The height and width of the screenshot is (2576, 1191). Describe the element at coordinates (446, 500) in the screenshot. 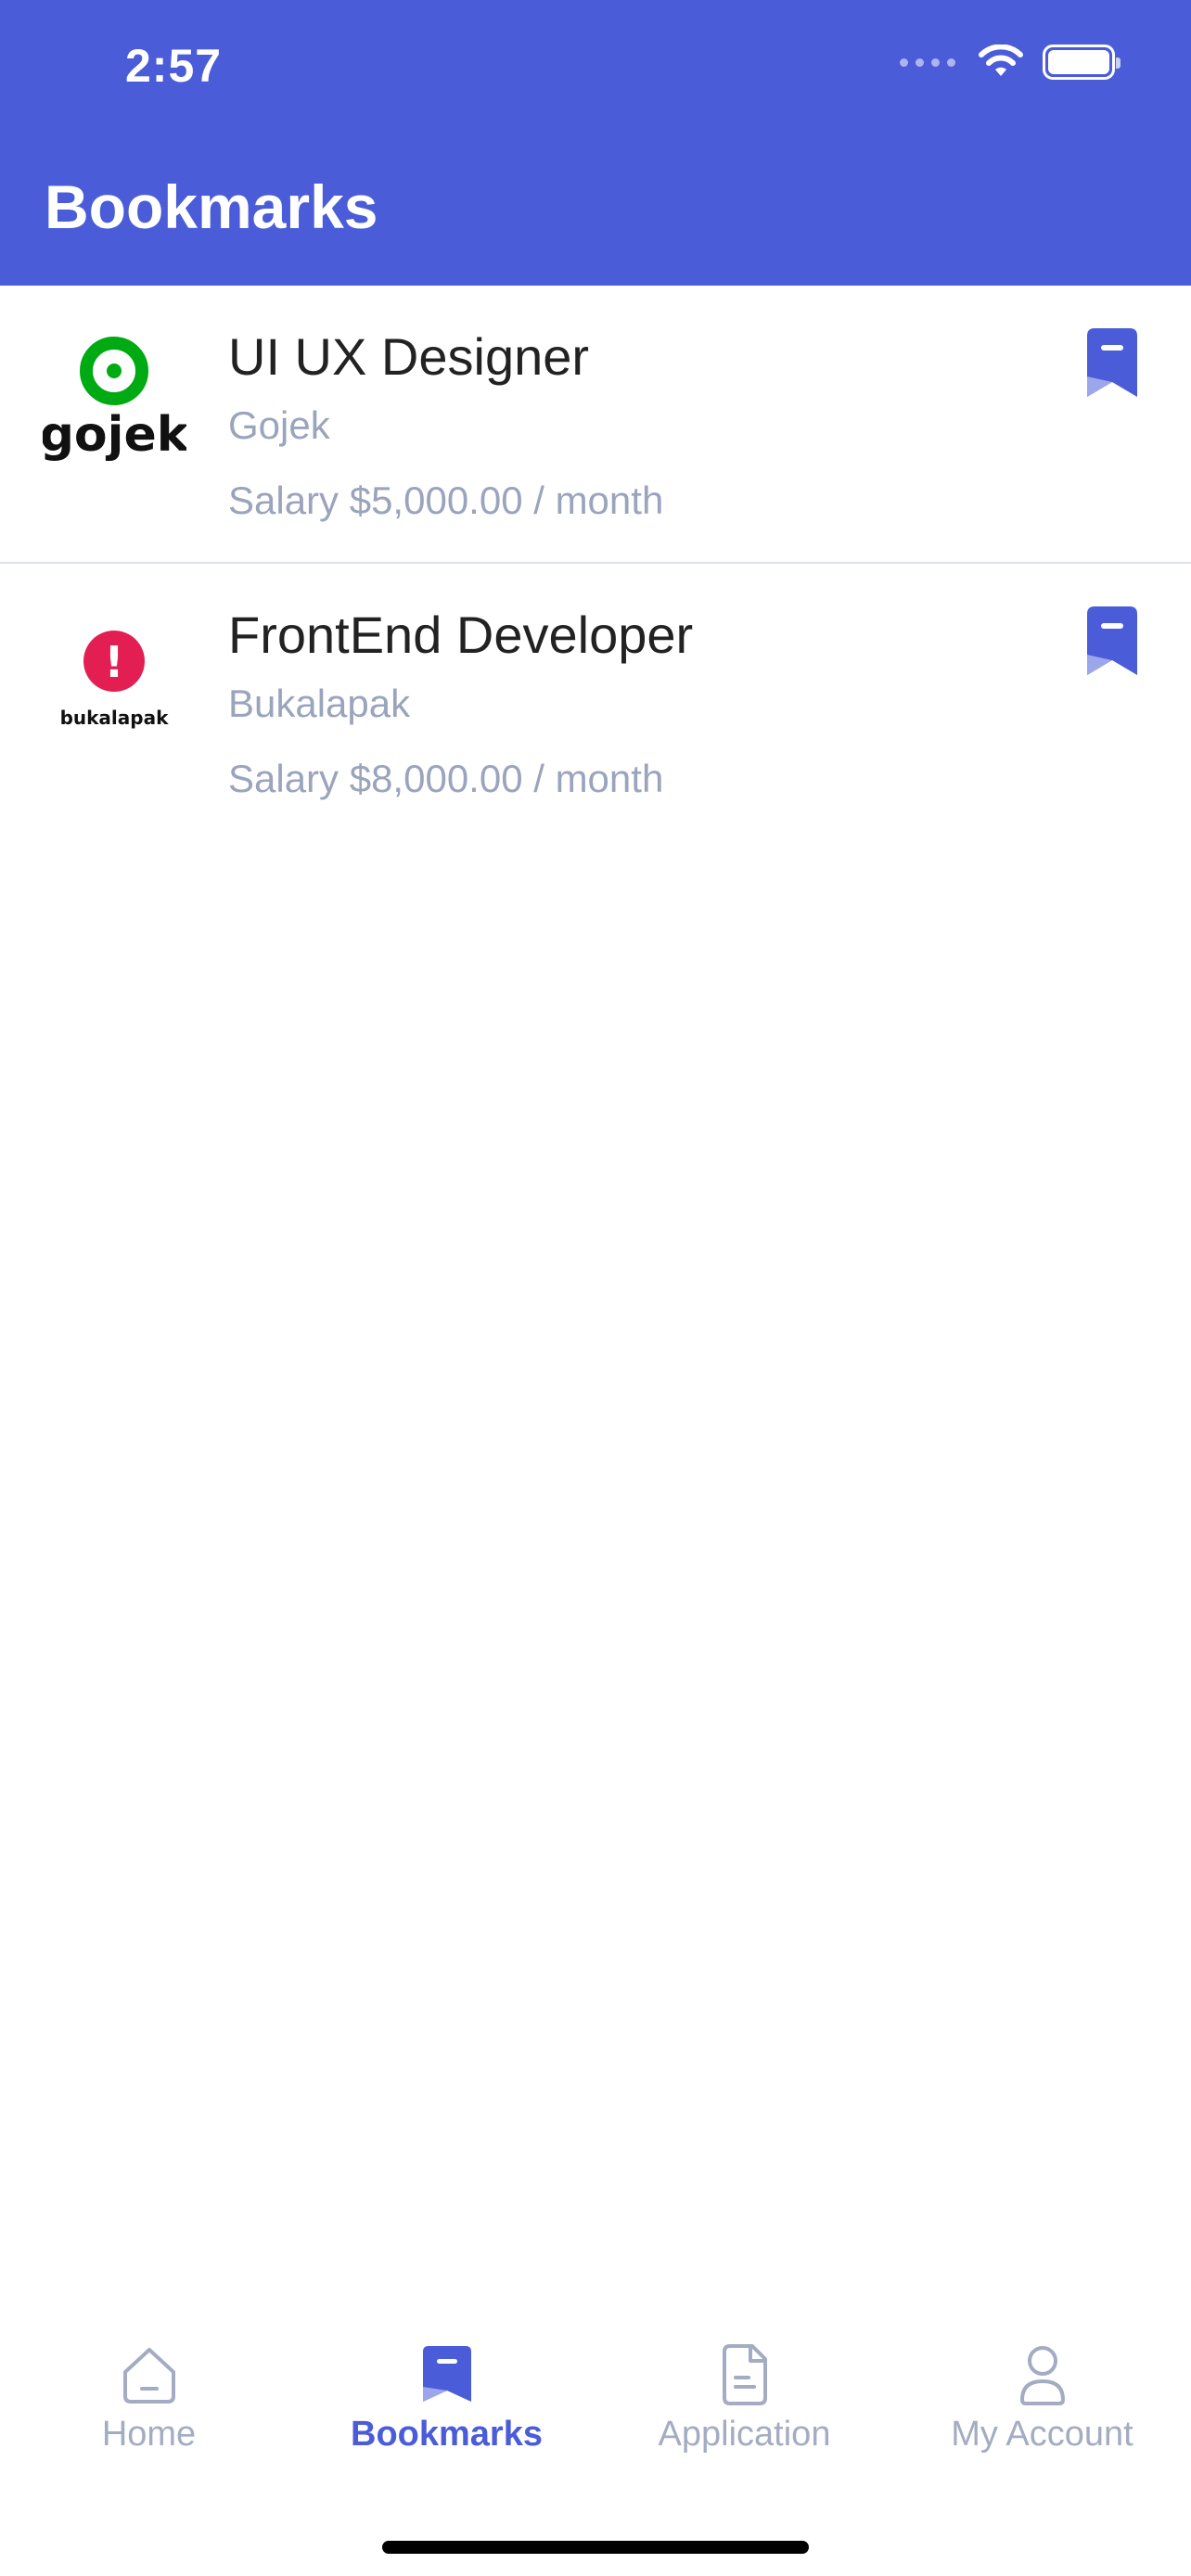

I see `salary-text: Salary $5,000.00 / month` at that location.